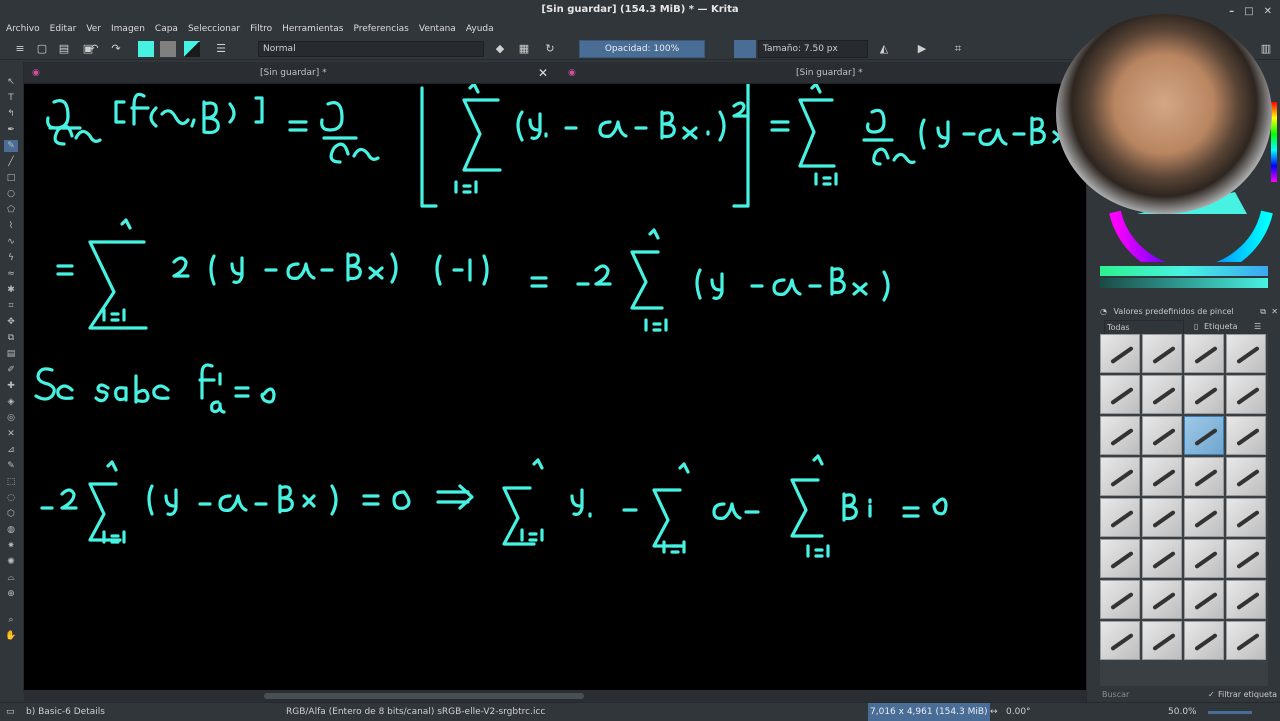 Image resolution: width=1280 pixels, height=721 pixels. What do you see at coordinates (63, 29) in the screenshot?
I see `menu-editar: Editar` at bounding box center [63, 29].